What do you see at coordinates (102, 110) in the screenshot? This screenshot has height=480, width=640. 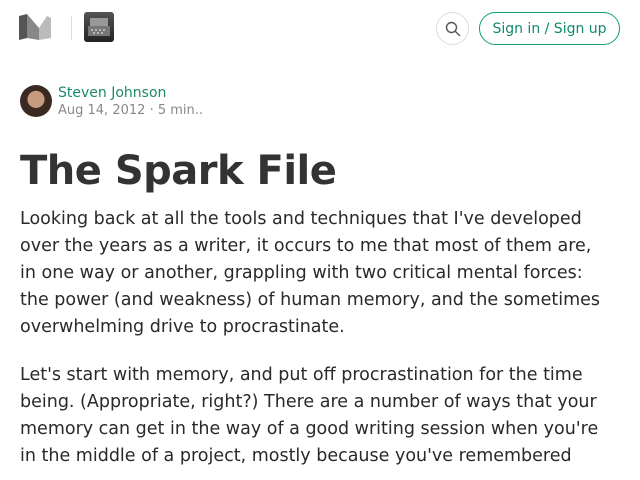 I see `post-date: Aug 14, 2012` at bounding box center [102, 110].